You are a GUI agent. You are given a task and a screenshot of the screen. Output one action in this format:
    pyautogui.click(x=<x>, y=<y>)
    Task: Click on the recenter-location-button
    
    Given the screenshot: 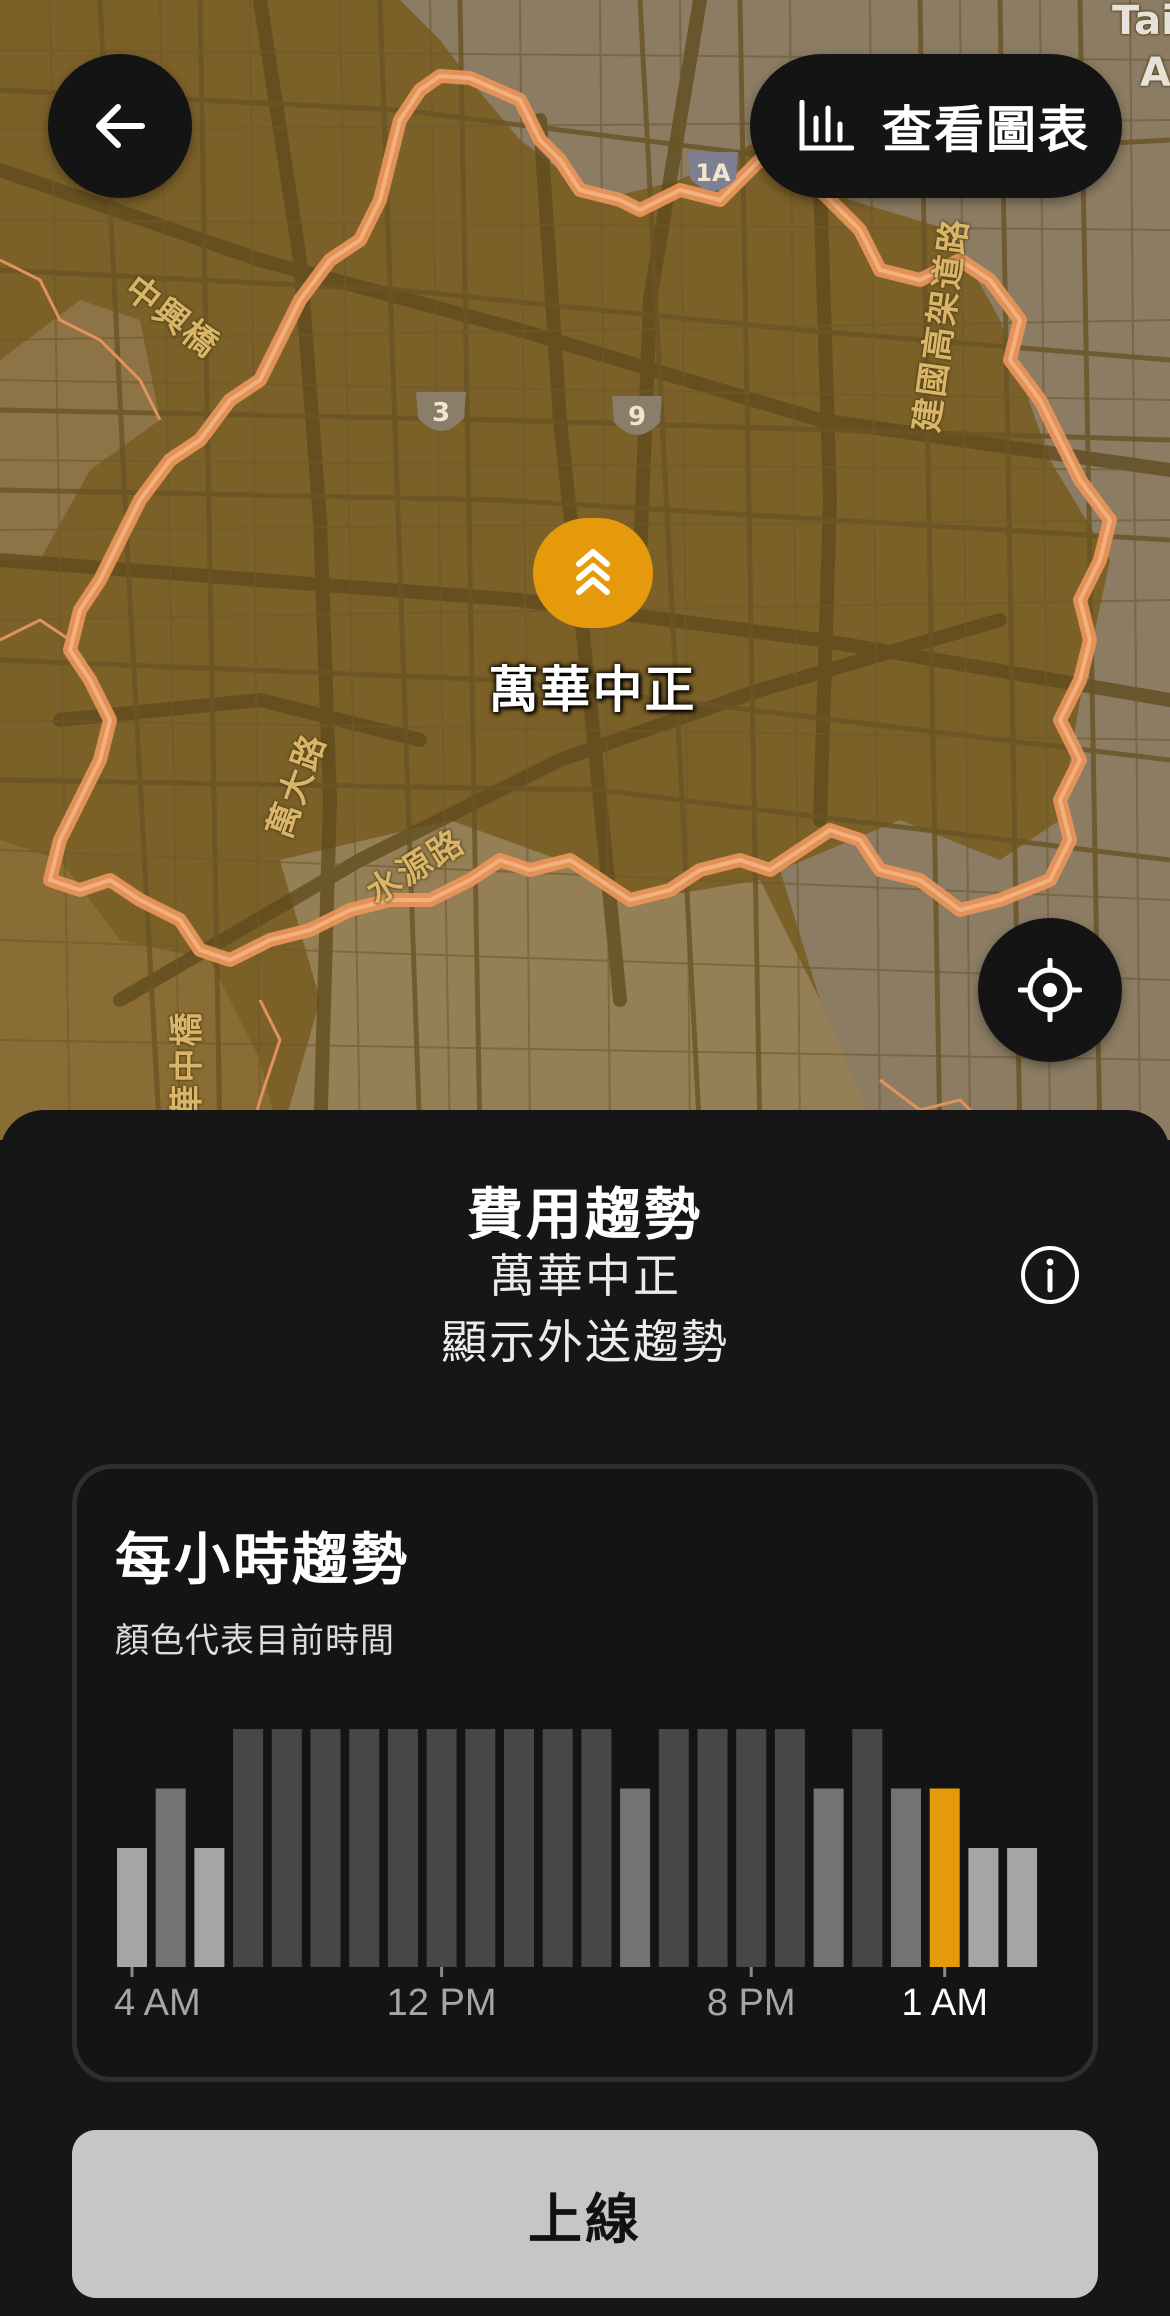 What is the action you would take?
    pyautogui.click(x=1050, y=990)
    